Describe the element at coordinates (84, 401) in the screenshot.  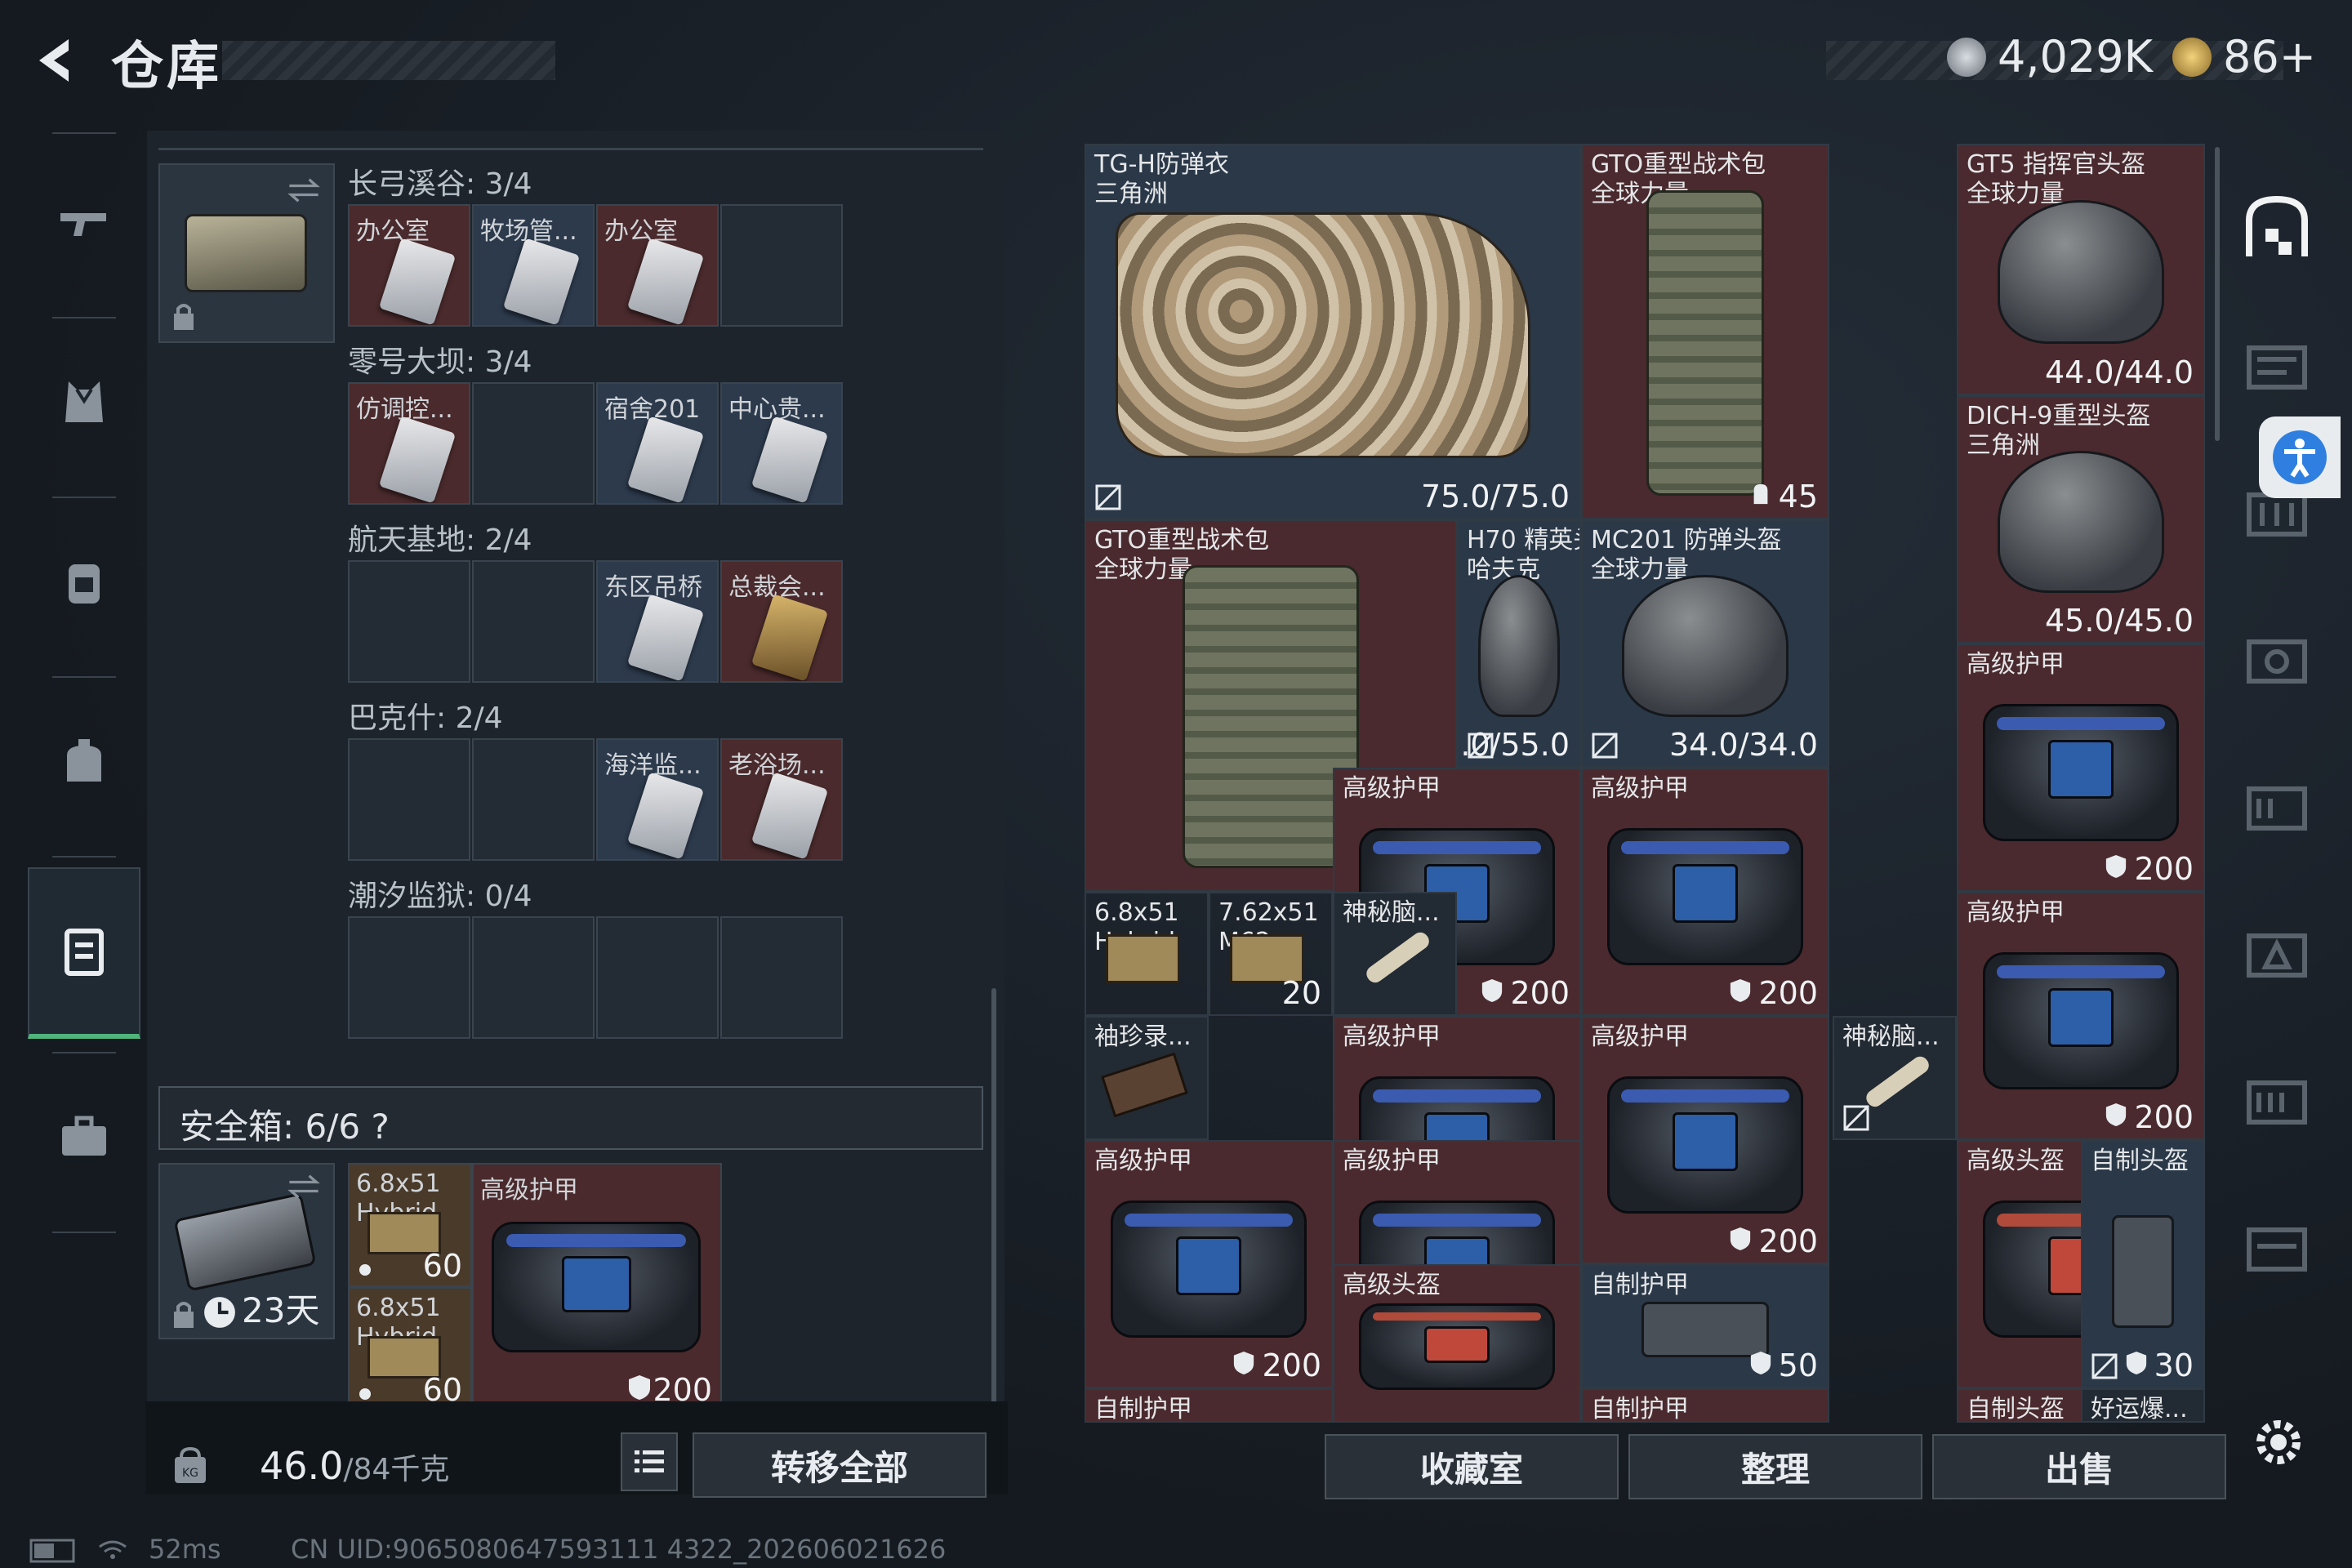
I see `nav-armor` at that location.